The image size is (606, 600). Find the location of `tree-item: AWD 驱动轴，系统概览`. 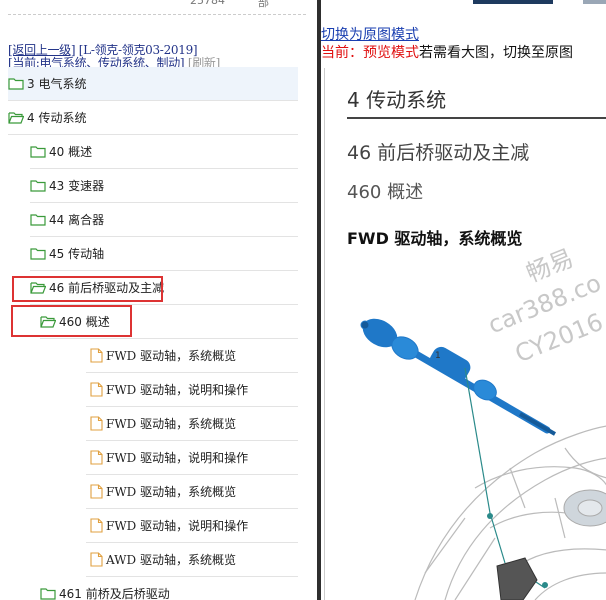

tree-item: AWD 驱动轴，系统概览 is located at coordinates (192, 560).